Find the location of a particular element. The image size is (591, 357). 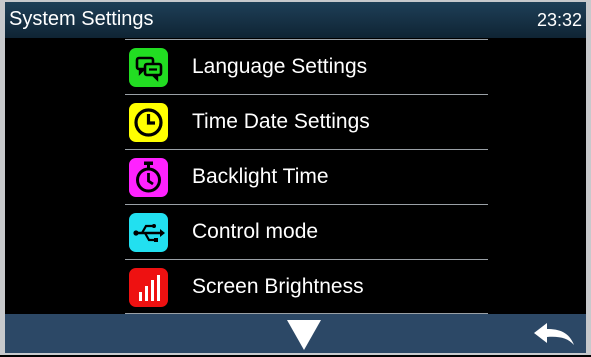

usb-icon is located at coordinates (148, 232).